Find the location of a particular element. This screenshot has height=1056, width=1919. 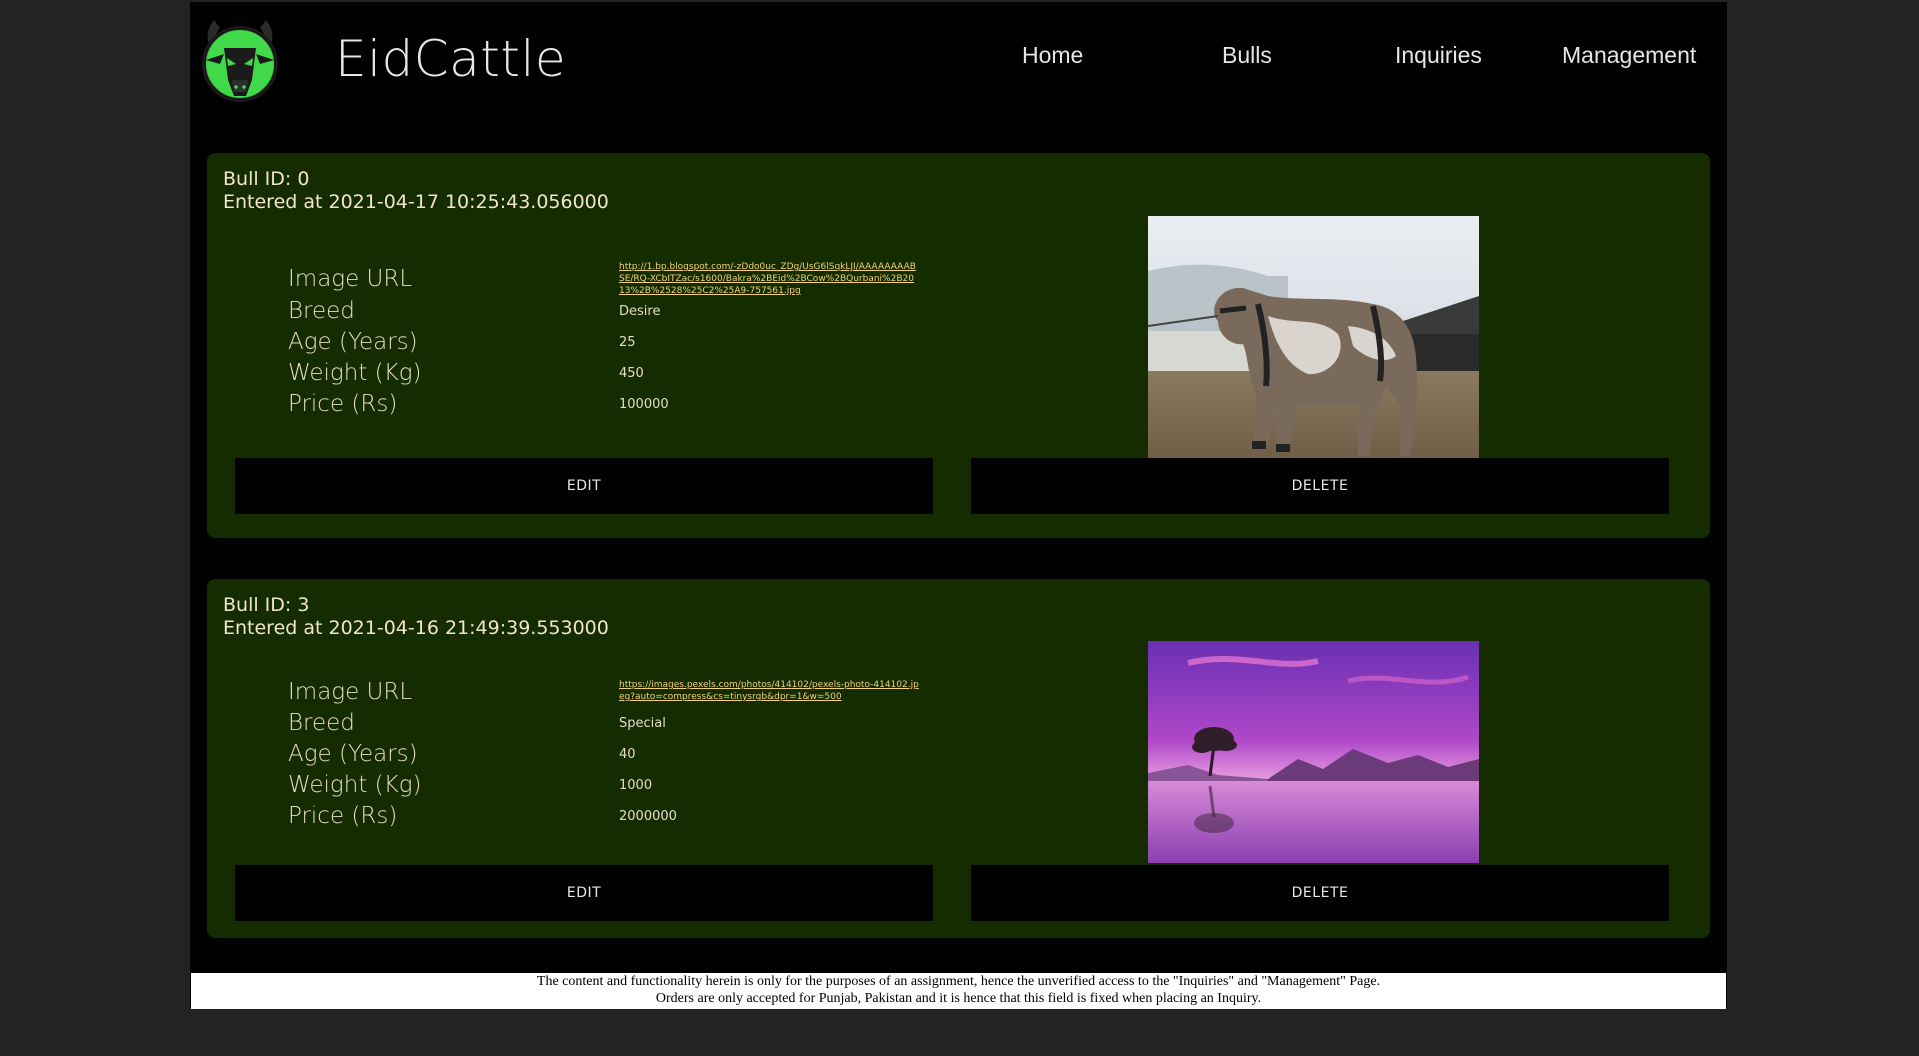

nav-management-link: Management is located at coordinates (1629, 55).